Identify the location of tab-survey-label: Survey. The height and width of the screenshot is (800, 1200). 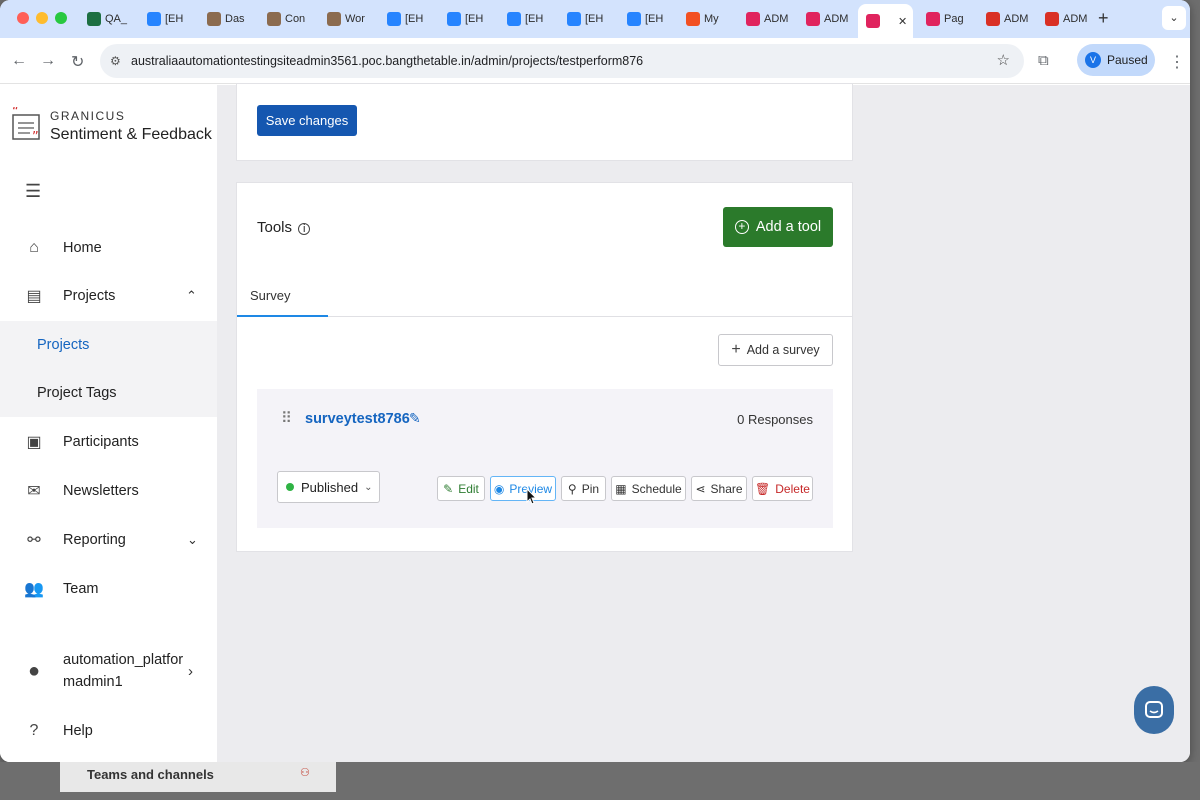
(270, 295).